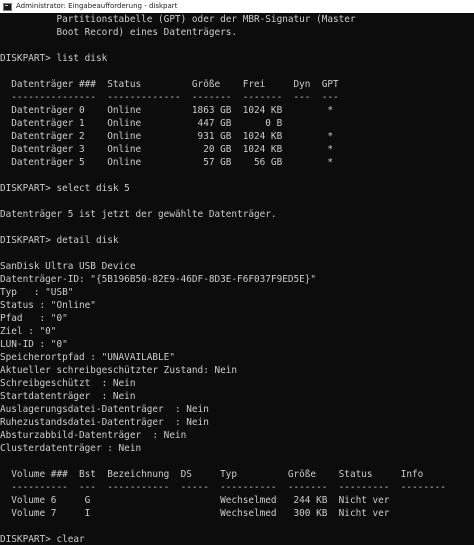 The height and width of the screenshot is (545, 474). Describe the element at coordinates (167, 136) in the screenshot. I see `console-line: Datenträger 2 Online 931 GB 1024 KB *` at that location.